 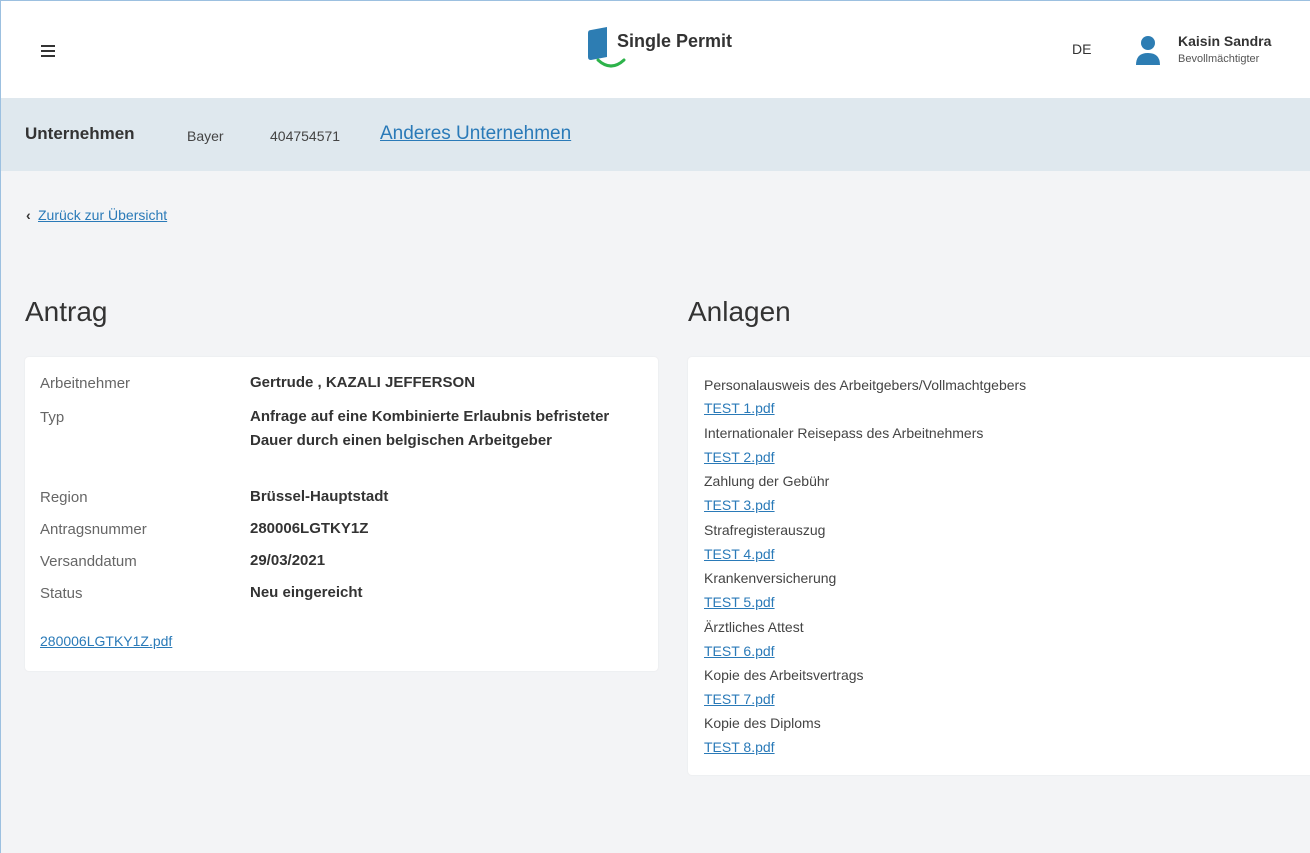 What do you see at coordinates (88, 561) in the screenshot?
I see `field-label: Versanddatum` at bounding box center [88, 561].